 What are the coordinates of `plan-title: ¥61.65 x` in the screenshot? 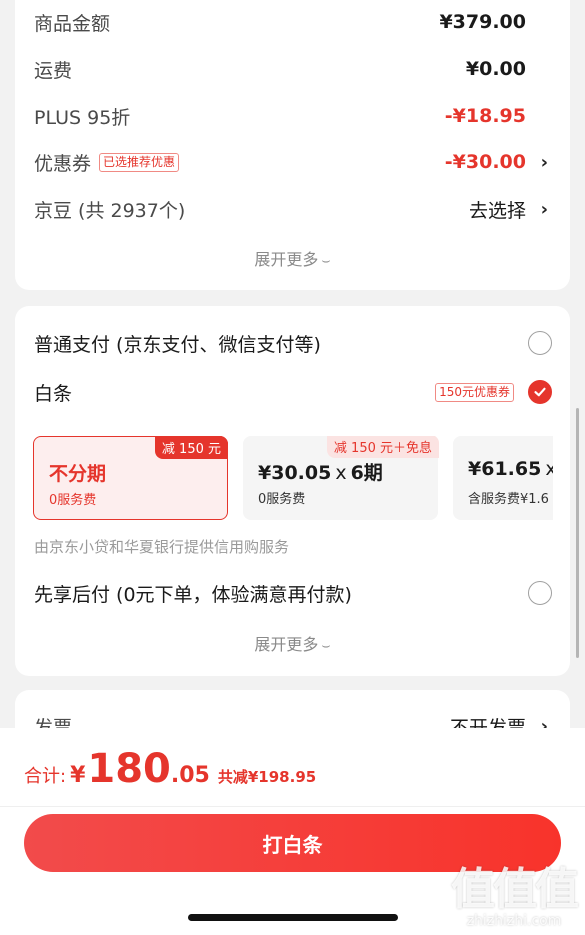 It's located at (510, 469).